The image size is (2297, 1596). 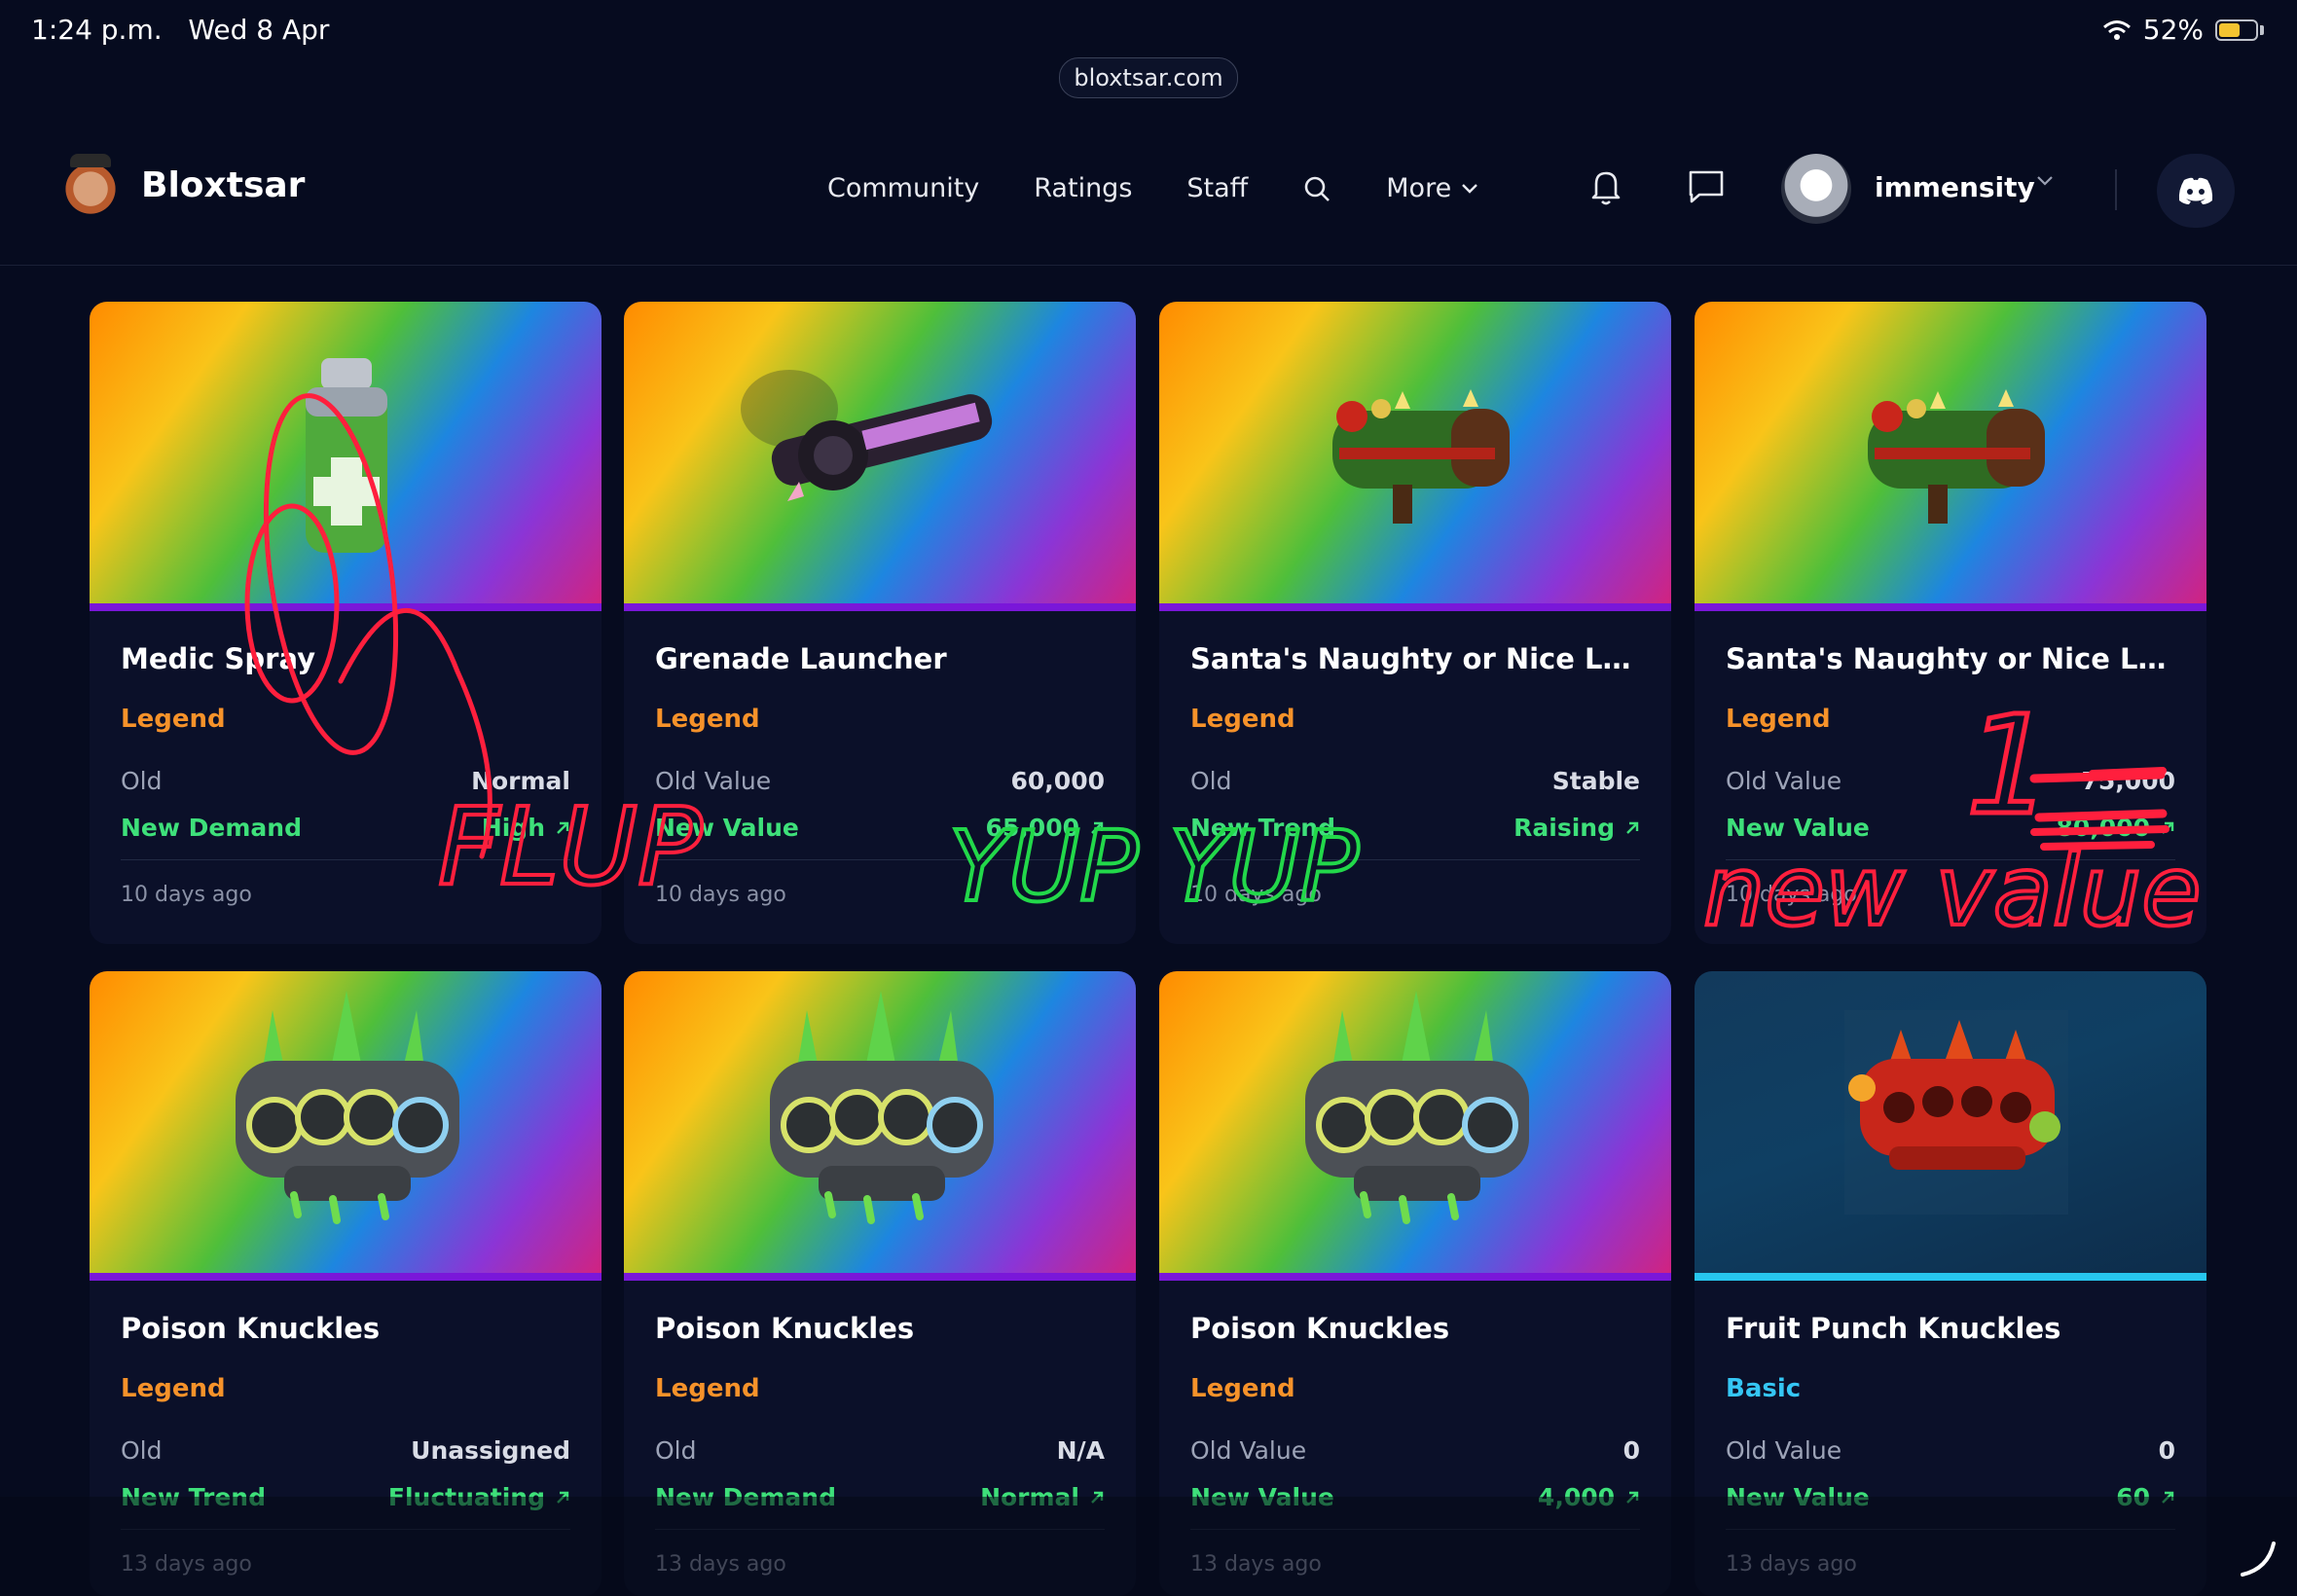 I want to click on timestamp: 10 days ago, so click(x=1792, y=895).